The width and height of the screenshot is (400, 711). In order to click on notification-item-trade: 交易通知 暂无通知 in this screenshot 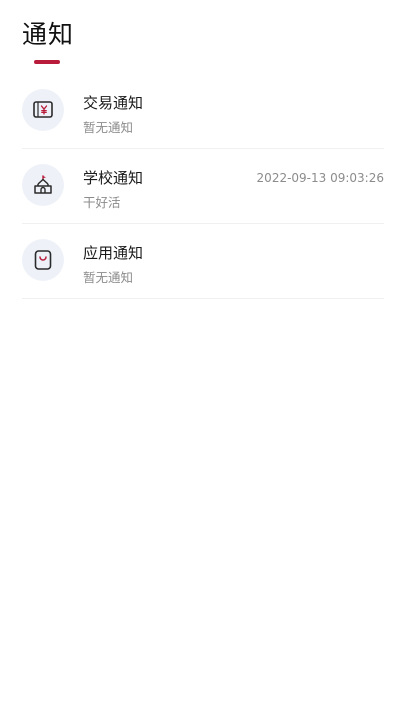, I will do `click(203, 111)`.